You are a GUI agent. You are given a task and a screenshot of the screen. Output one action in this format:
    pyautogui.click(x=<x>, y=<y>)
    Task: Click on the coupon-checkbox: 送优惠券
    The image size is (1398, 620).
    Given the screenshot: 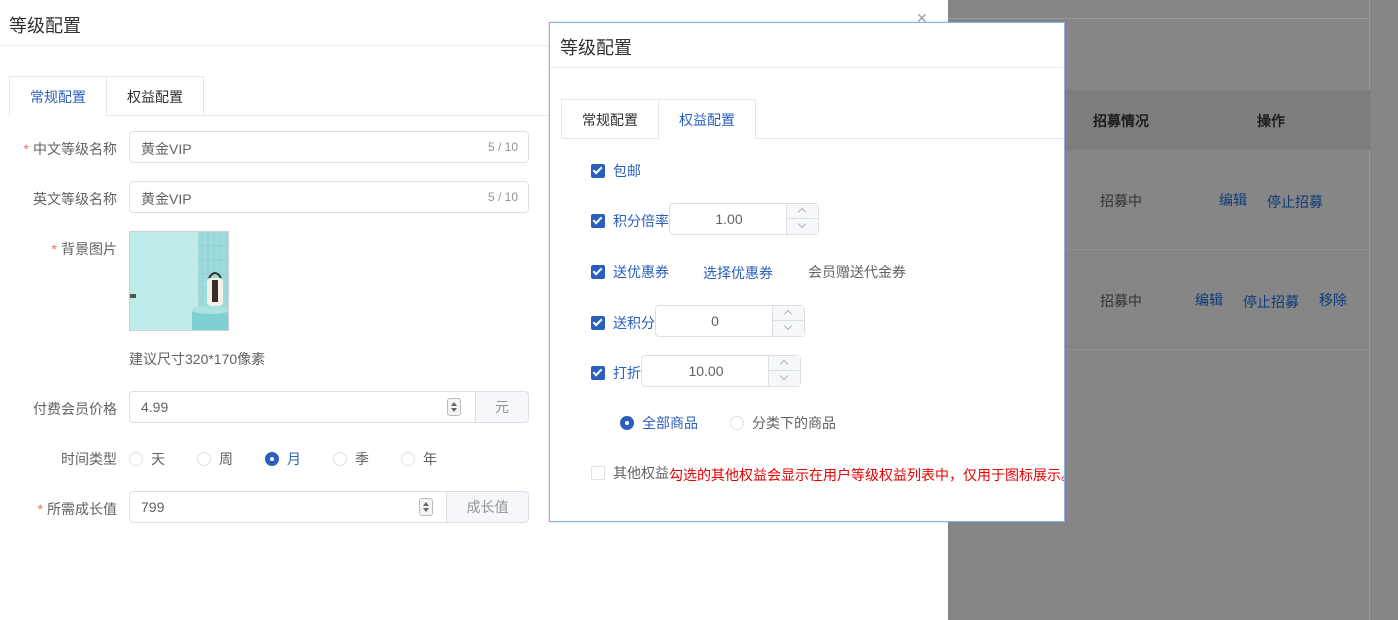 What is the action you would take?
    pyautogui.click(x=630, y=272)
    